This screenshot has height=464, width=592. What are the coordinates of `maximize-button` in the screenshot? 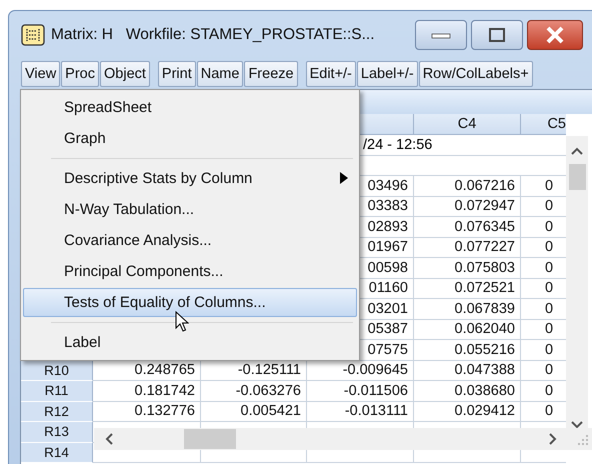 It's located at (497, 35).